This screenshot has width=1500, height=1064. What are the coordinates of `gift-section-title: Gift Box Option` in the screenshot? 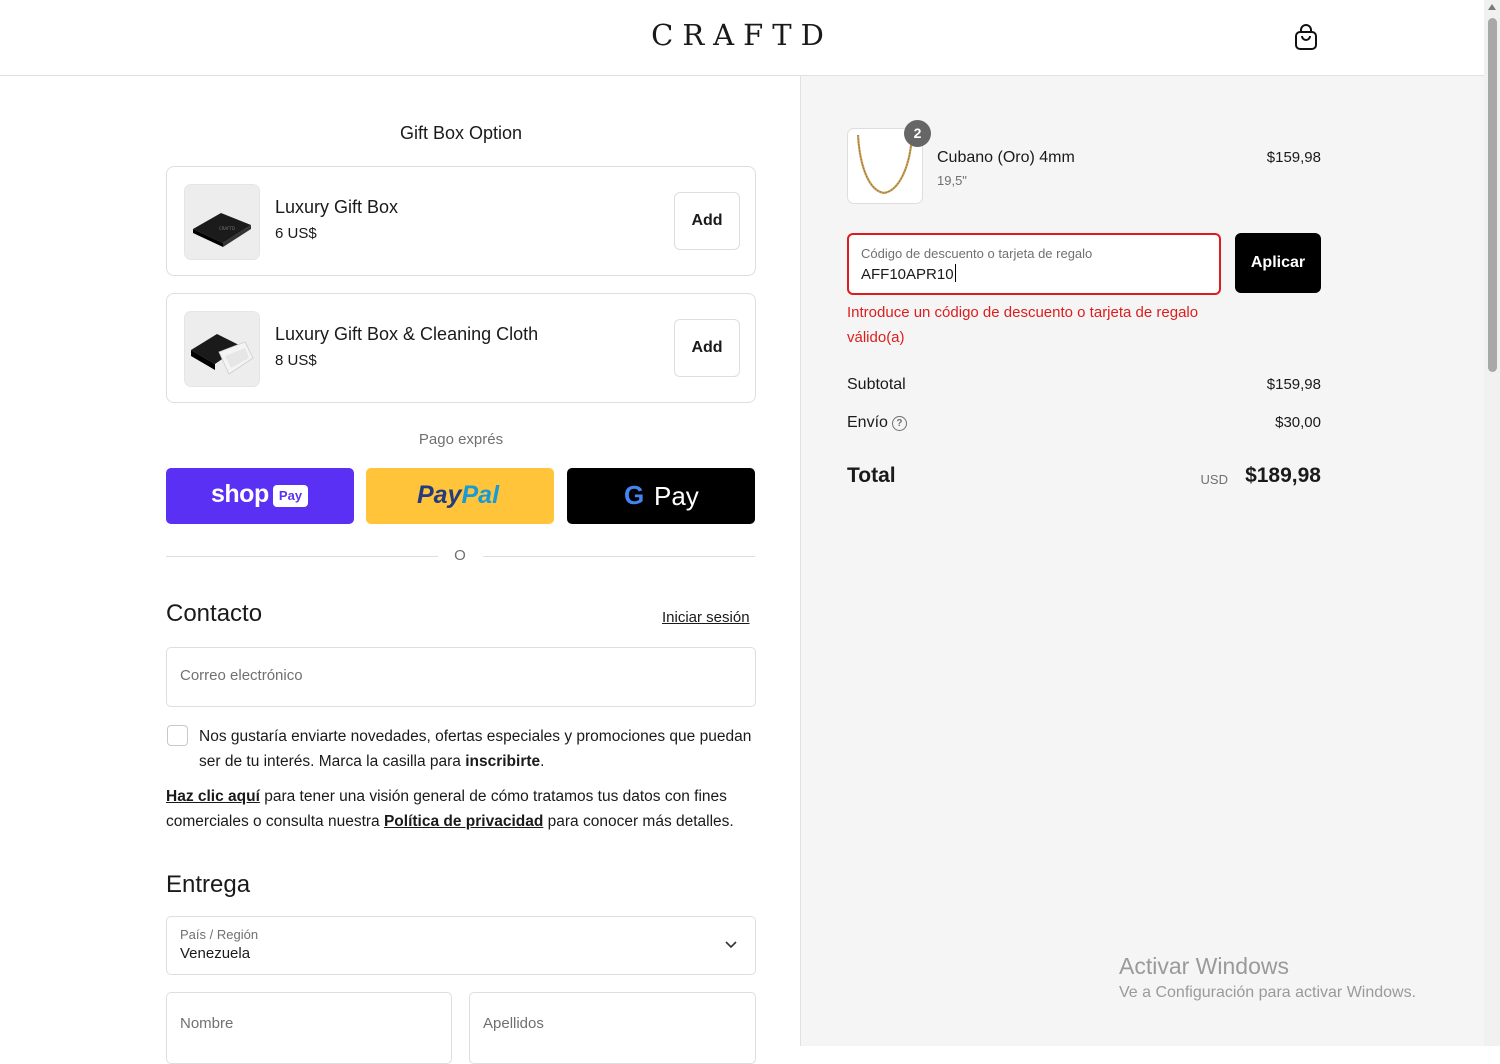 It's located at (461, 133).